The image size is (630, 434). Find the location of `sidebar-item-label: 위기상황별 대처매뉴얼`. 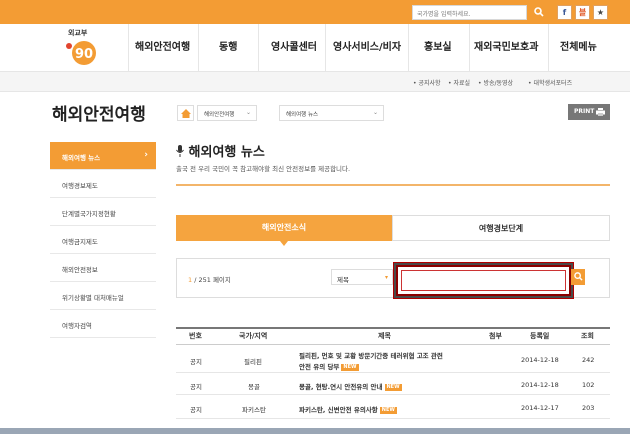

sidebar-item-label: 위기상황별 대처매뉴얼 is located at coordinates (93, 298).